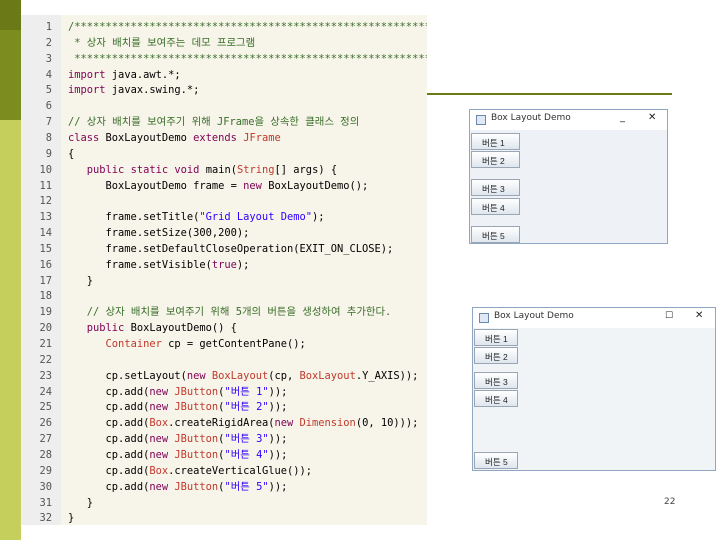  Describe the element at coordinates (224, 106) in the screenshot. I see `code-line: 6` at that location.